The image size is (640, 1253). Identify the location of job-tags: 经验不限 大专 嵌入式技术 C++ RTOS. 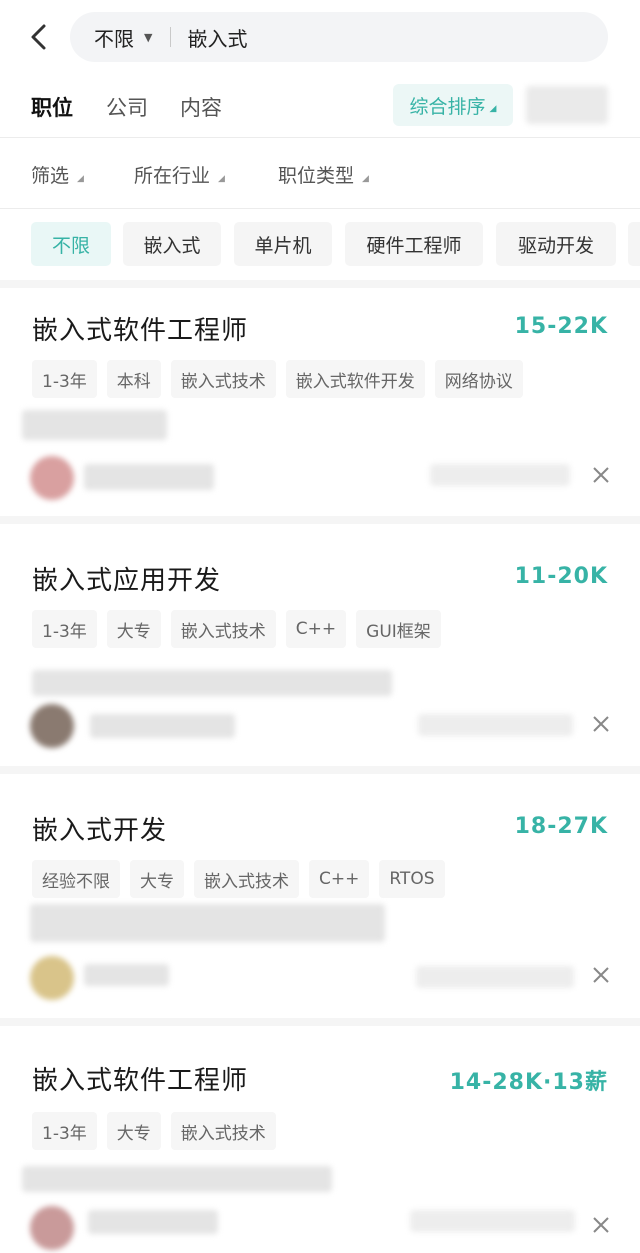
(238, 879).